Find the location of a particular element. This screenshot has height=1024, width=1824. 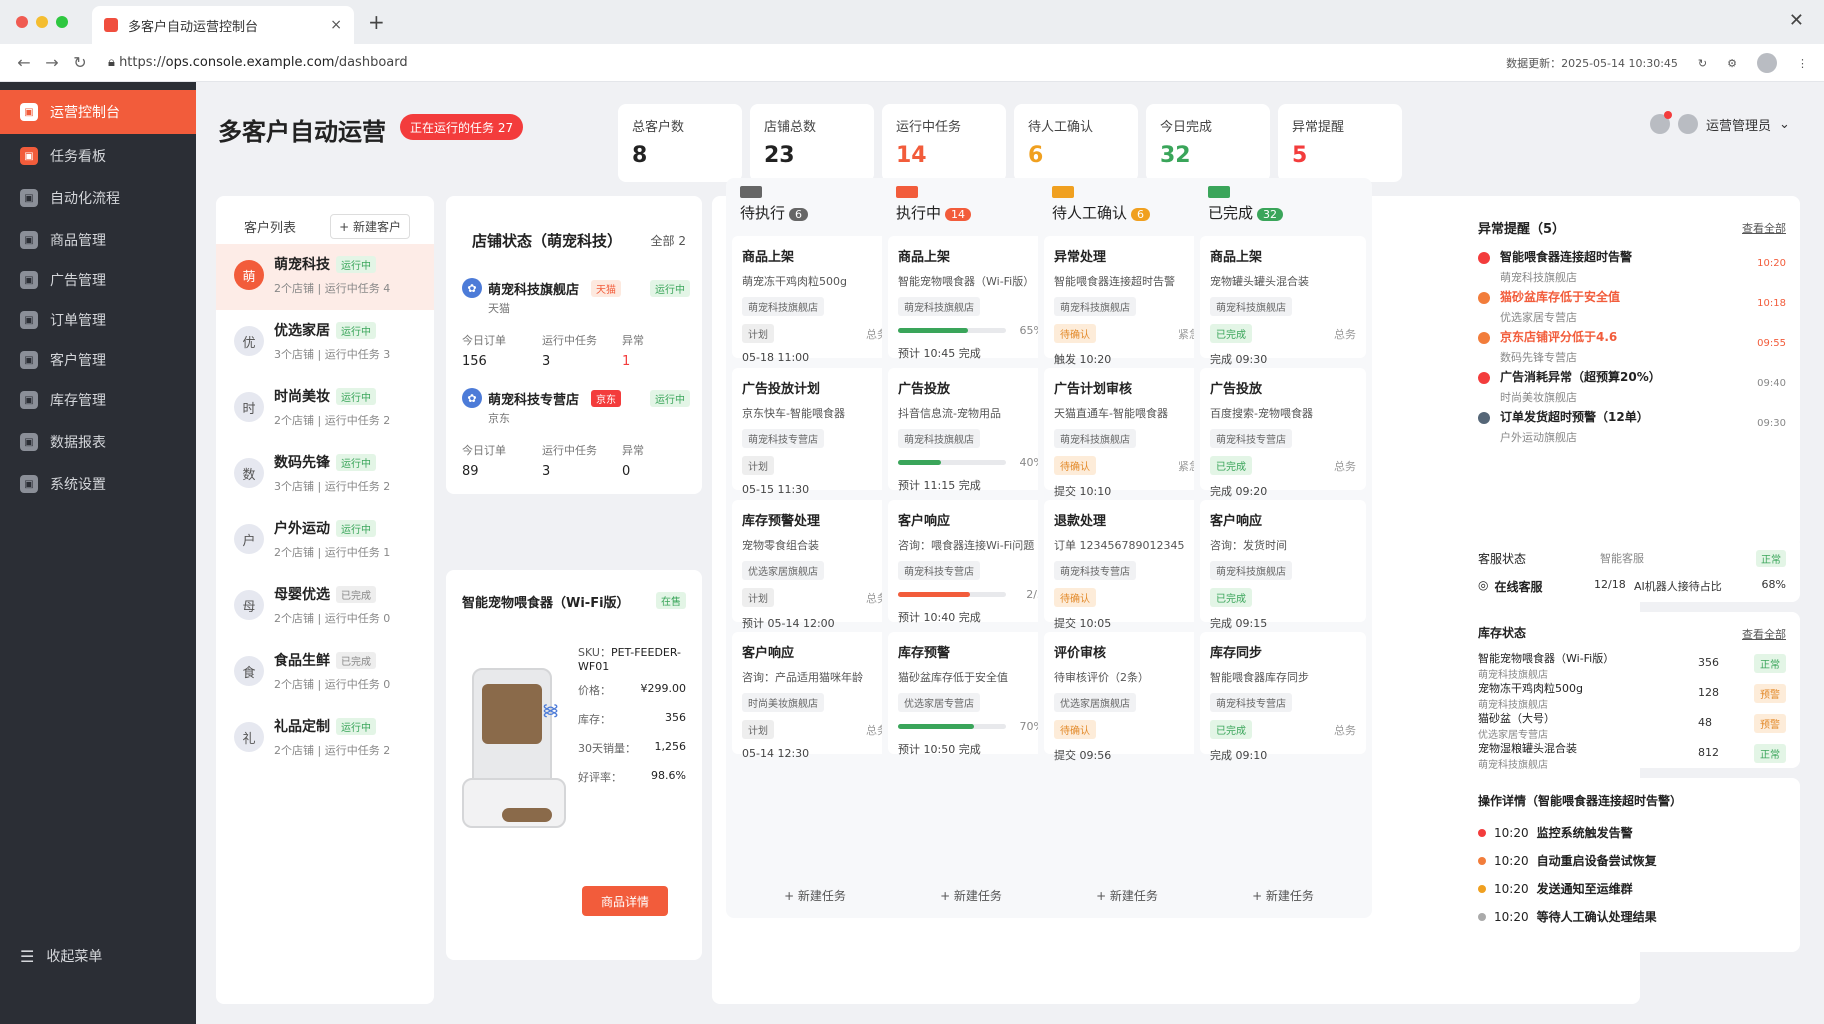

task-status-line: 待确认 is located at coordinates (1127, 597).